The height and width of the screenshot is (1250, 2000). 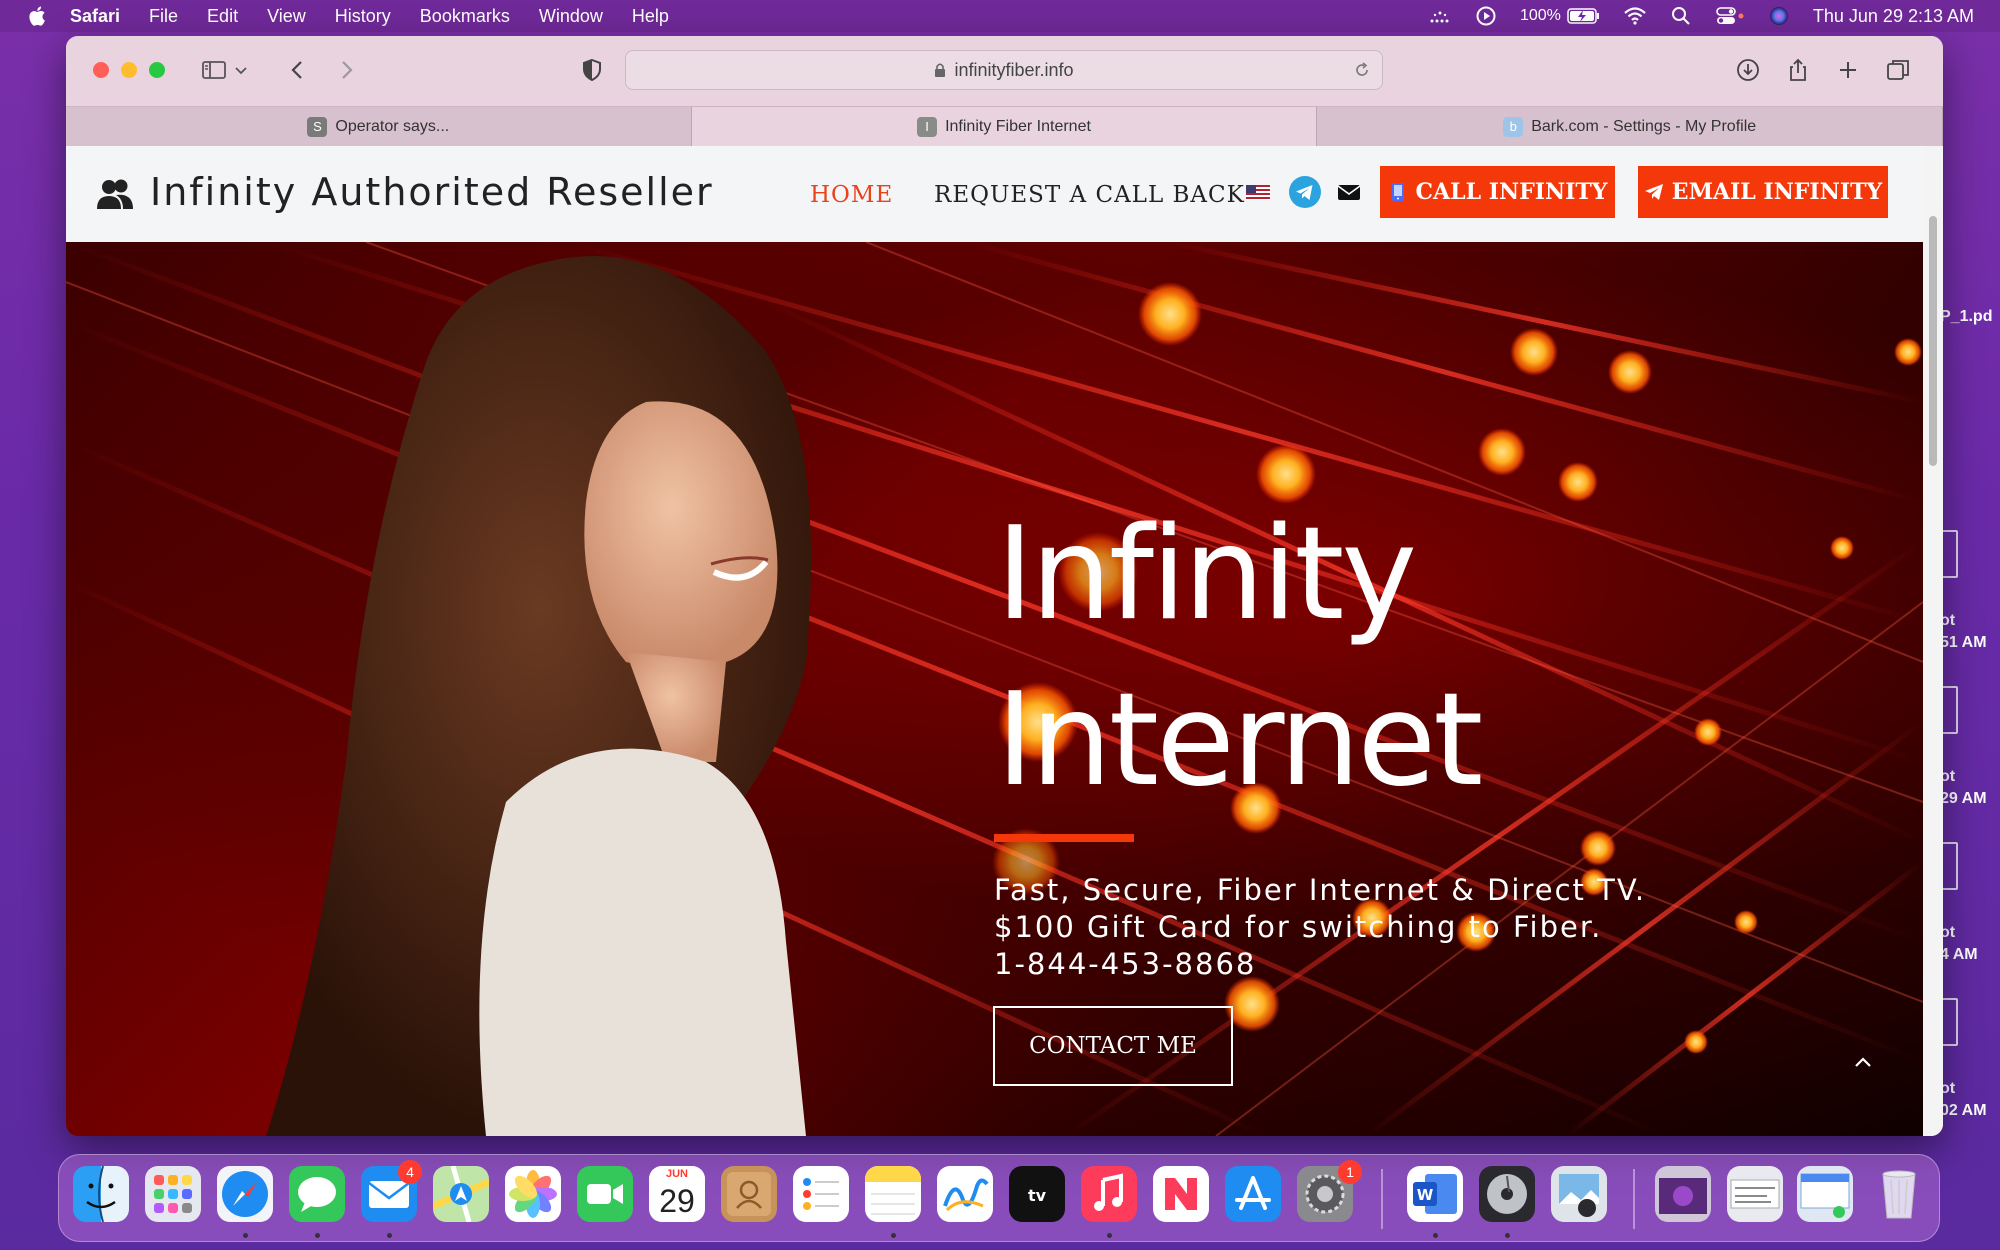 What do you see at coordinates (1899, 1194) in the screenshot?
I see `trash-icon` at bounding box center [1899, 1194].